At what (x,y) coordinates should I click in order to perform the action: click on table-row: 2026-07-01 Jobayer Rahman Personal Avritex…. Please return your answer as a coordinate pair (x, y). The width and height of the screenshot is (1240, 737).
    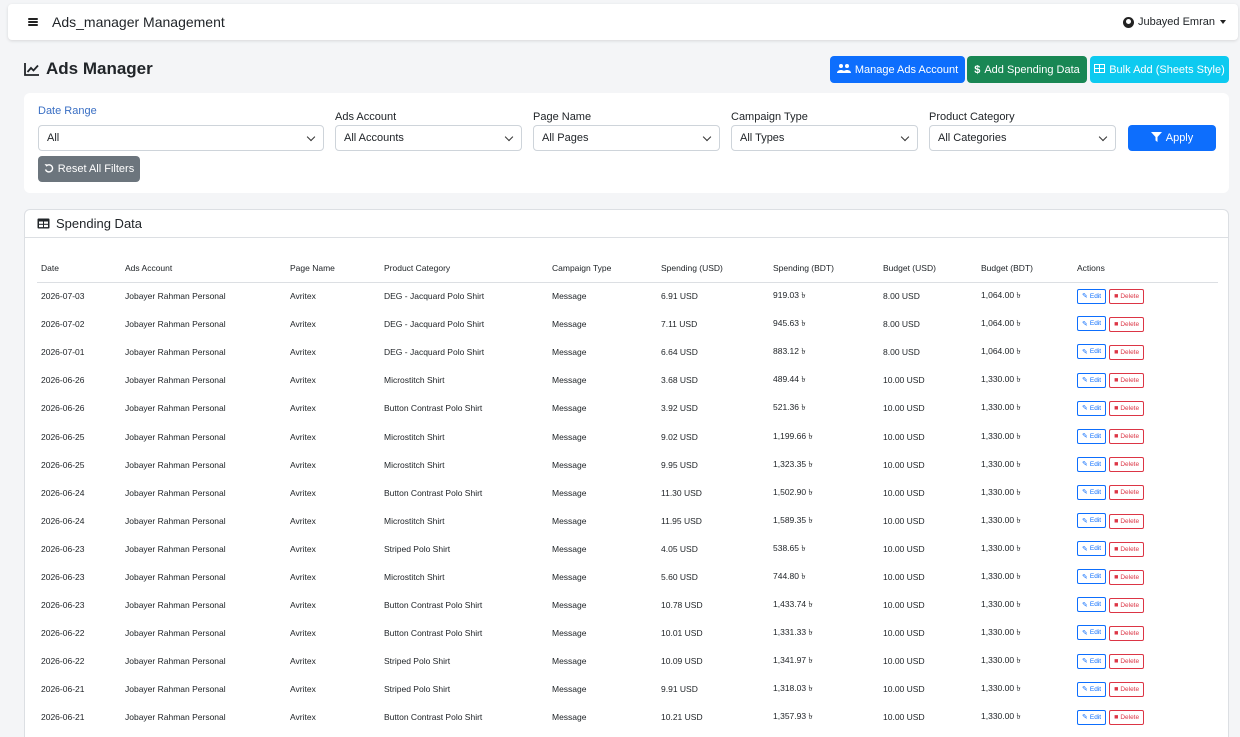
    Looking at the image, I should click on (627, 352).